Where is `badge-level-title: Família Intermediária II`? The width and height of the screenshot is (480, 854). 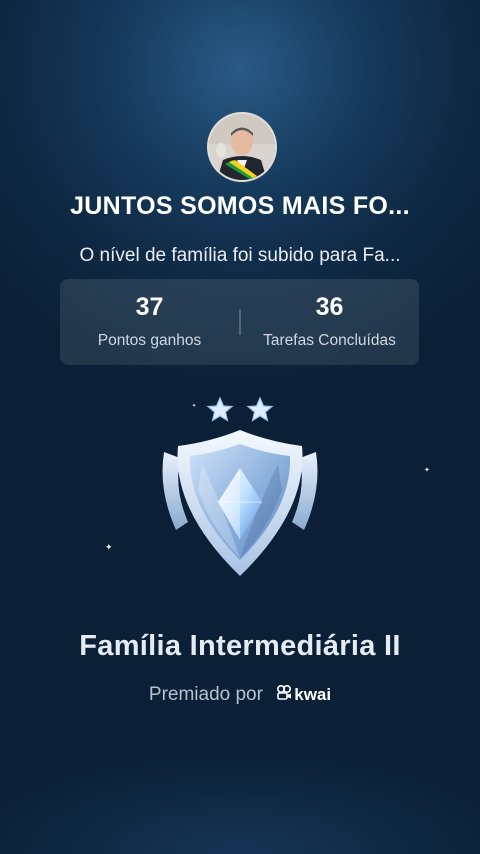
badge-level-title: Família Intermediária II is located at coordinates (240, 646).